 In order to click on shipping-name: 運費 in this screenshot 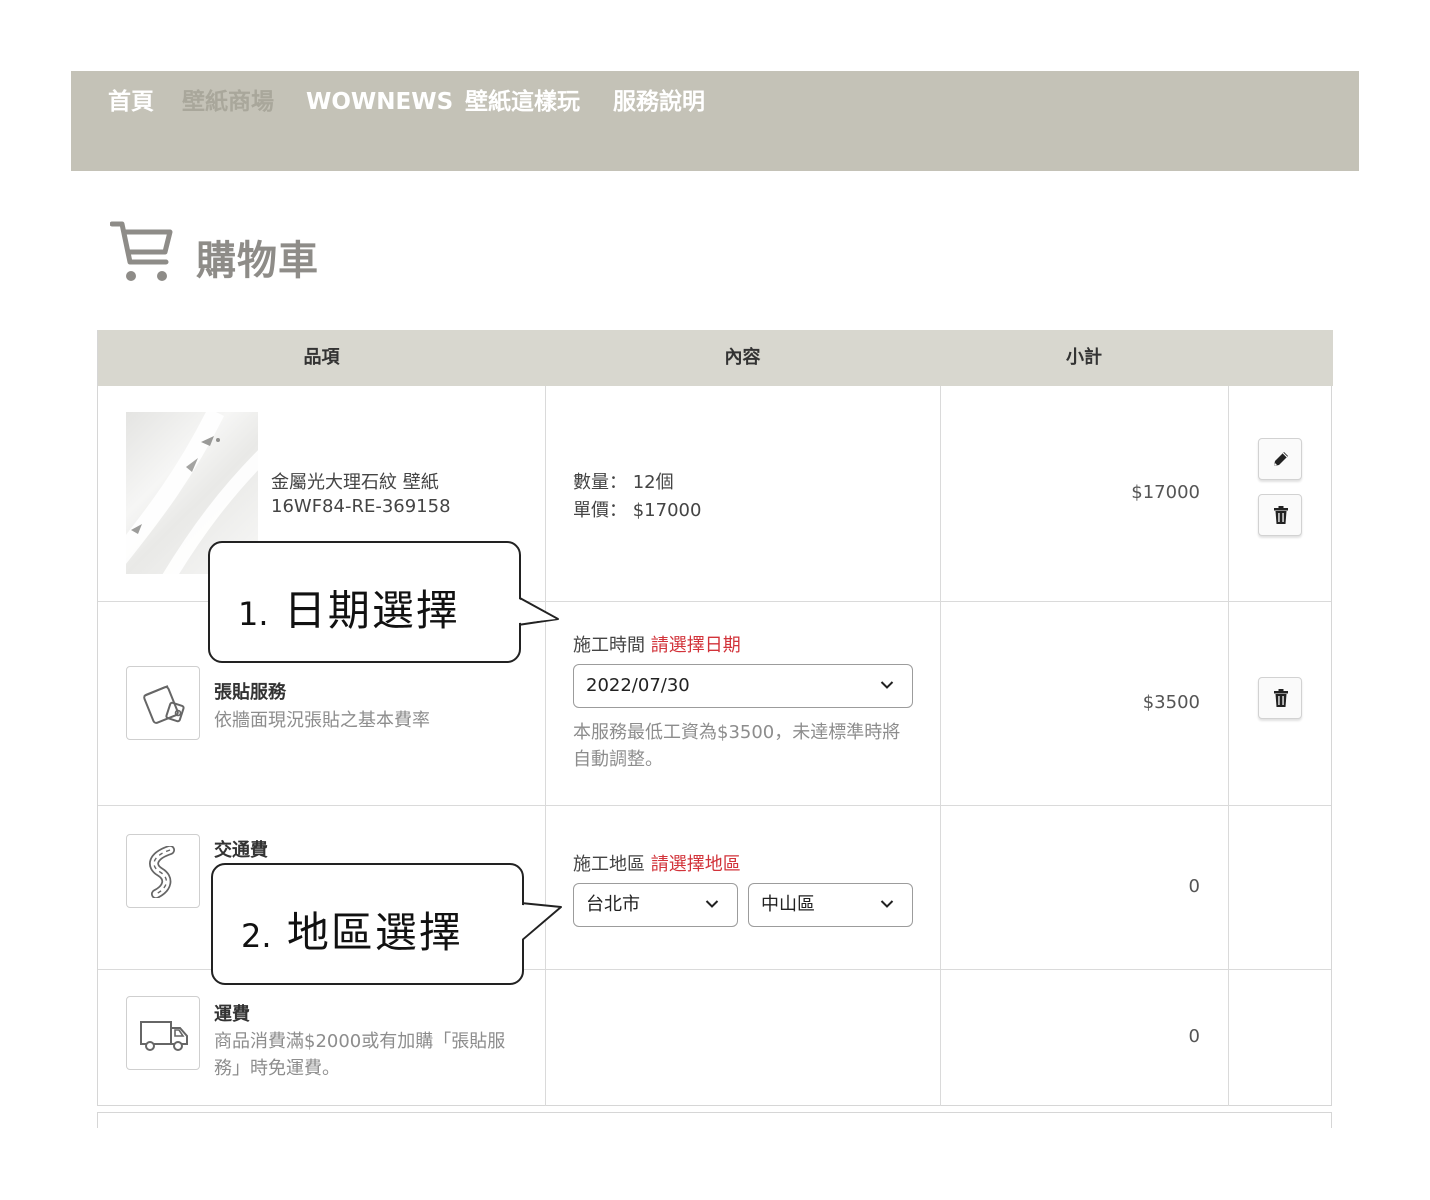, I will do `click(232, 1014)`.